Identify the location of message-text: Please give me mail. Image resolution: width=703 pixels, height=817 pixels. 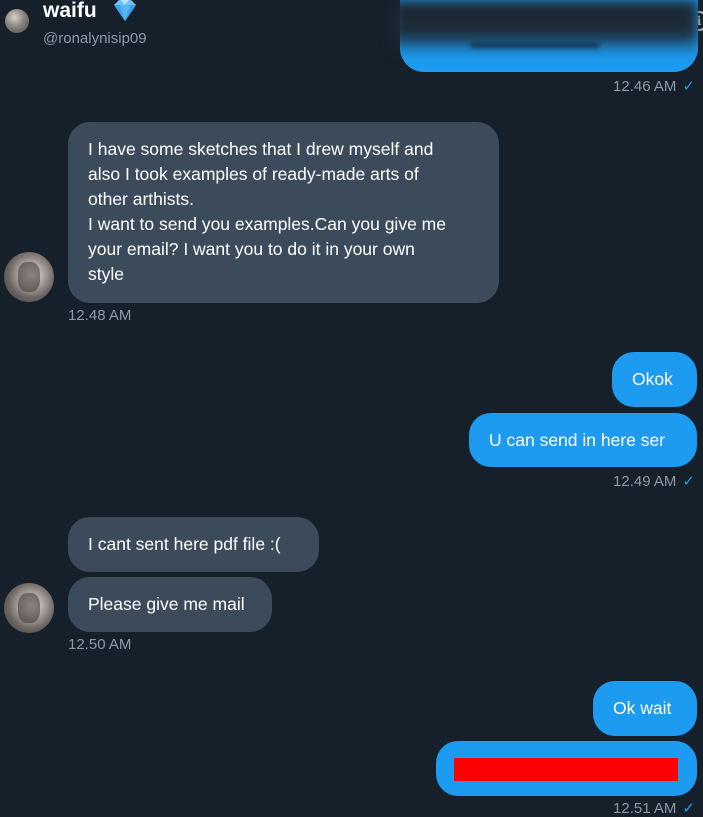
(166, 604).